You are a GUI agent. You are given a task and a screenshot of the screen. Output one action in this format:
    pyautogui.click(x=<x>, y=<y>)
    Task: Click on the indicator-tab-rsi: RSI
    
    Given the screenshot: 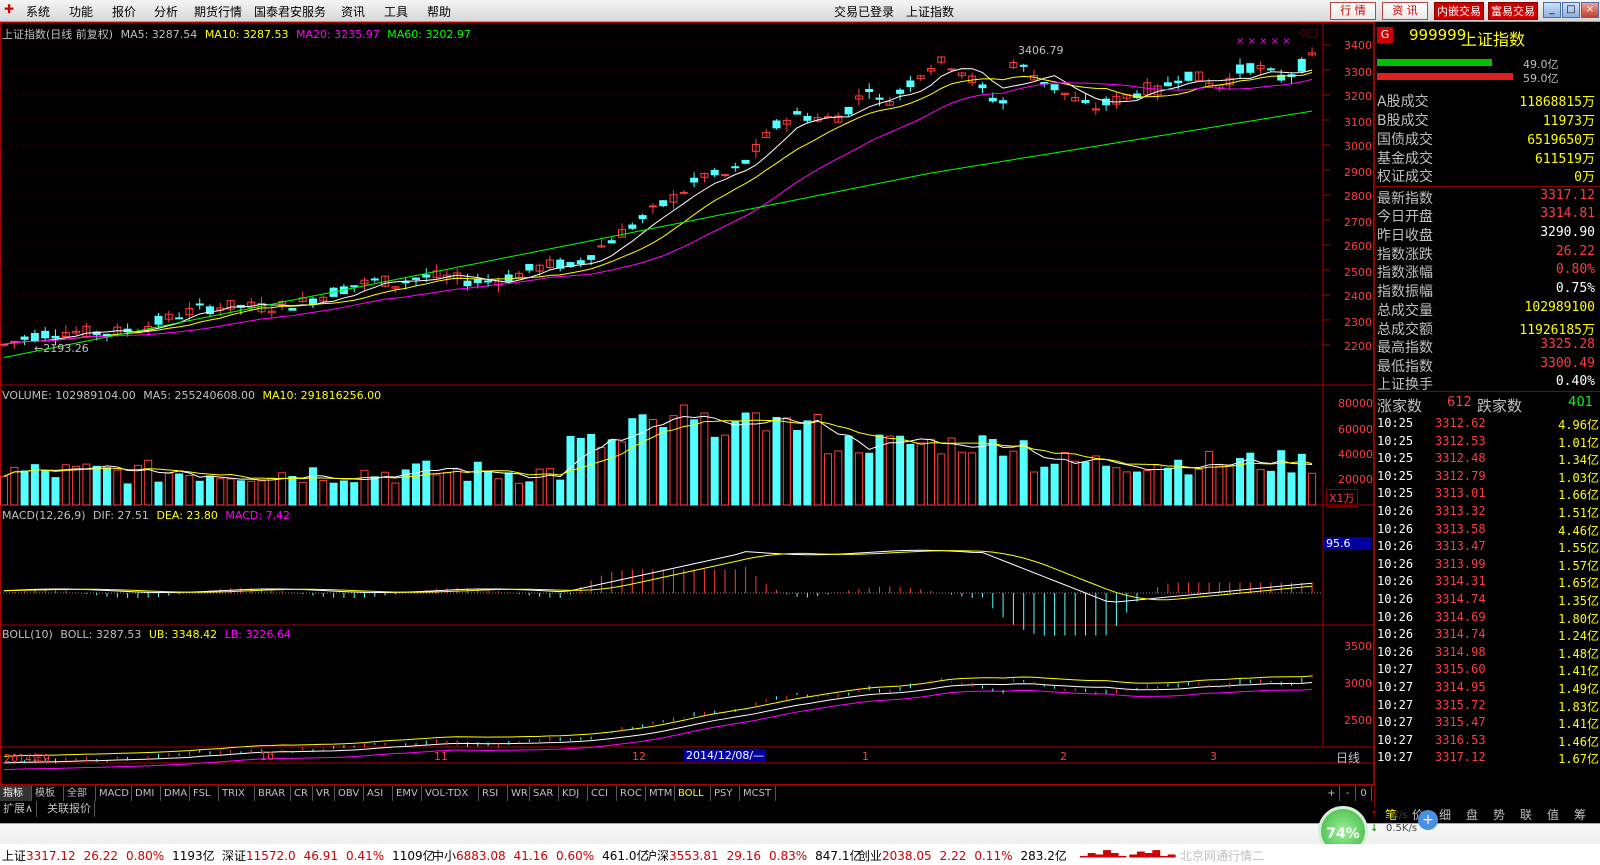 What is the action you would take?
    pyautogui.click(x=493, y=794)
    